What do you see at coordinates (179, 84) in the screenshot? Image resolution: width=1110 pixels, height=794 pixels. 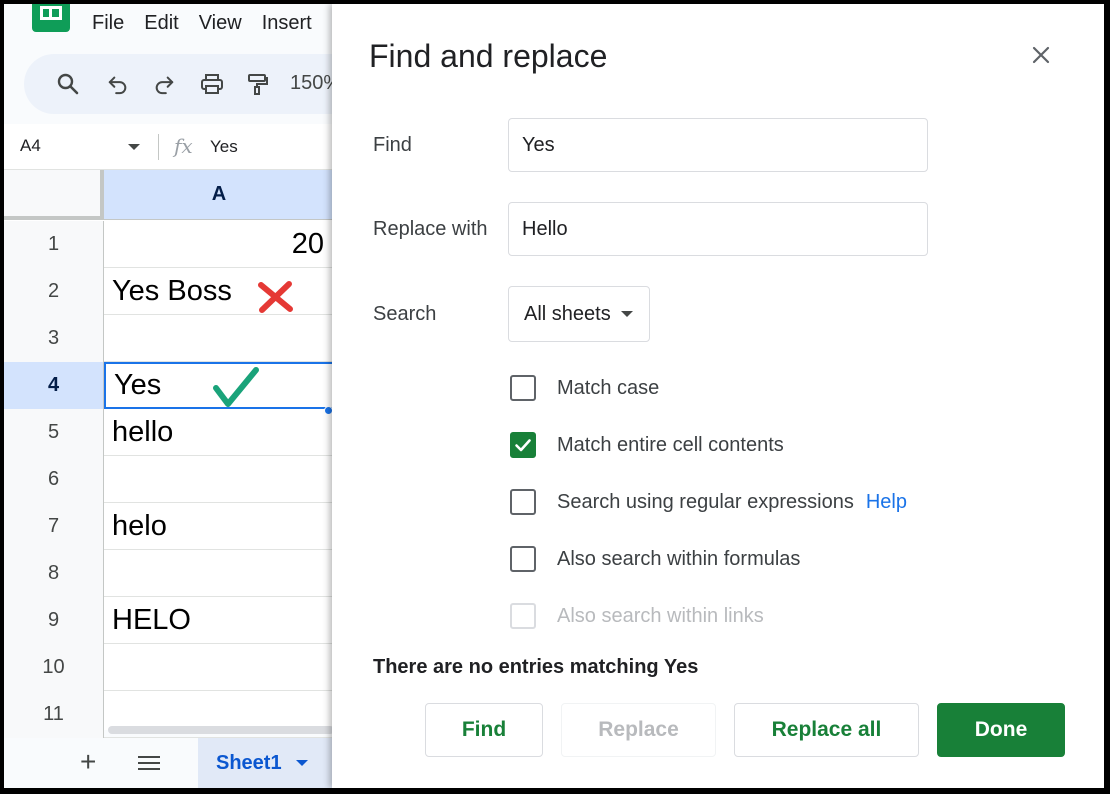 I see `toolbar: 150%` at bounding box center [179, 84].